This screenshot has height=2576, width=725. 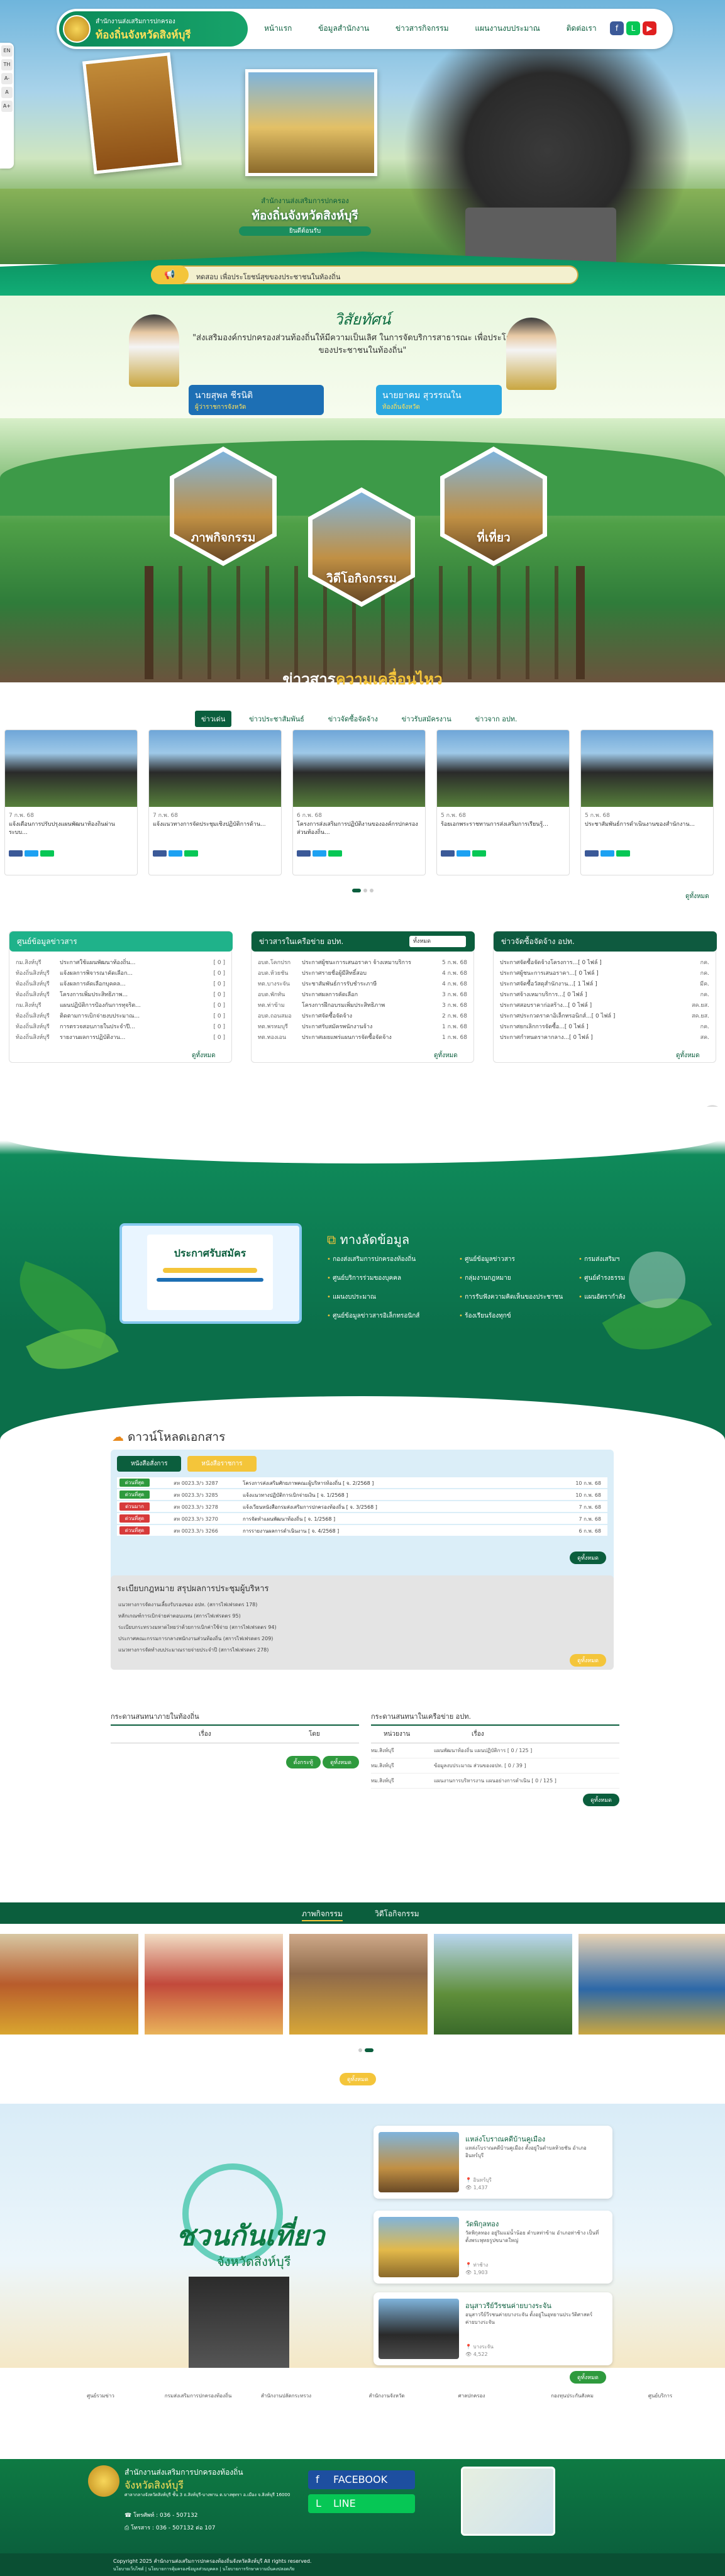 What do you see at coordinates (210, 1273) in the screenshot?
I see `recruitment-poster: ประกาศรับสมัคร` at bounding box center [210, 1273].